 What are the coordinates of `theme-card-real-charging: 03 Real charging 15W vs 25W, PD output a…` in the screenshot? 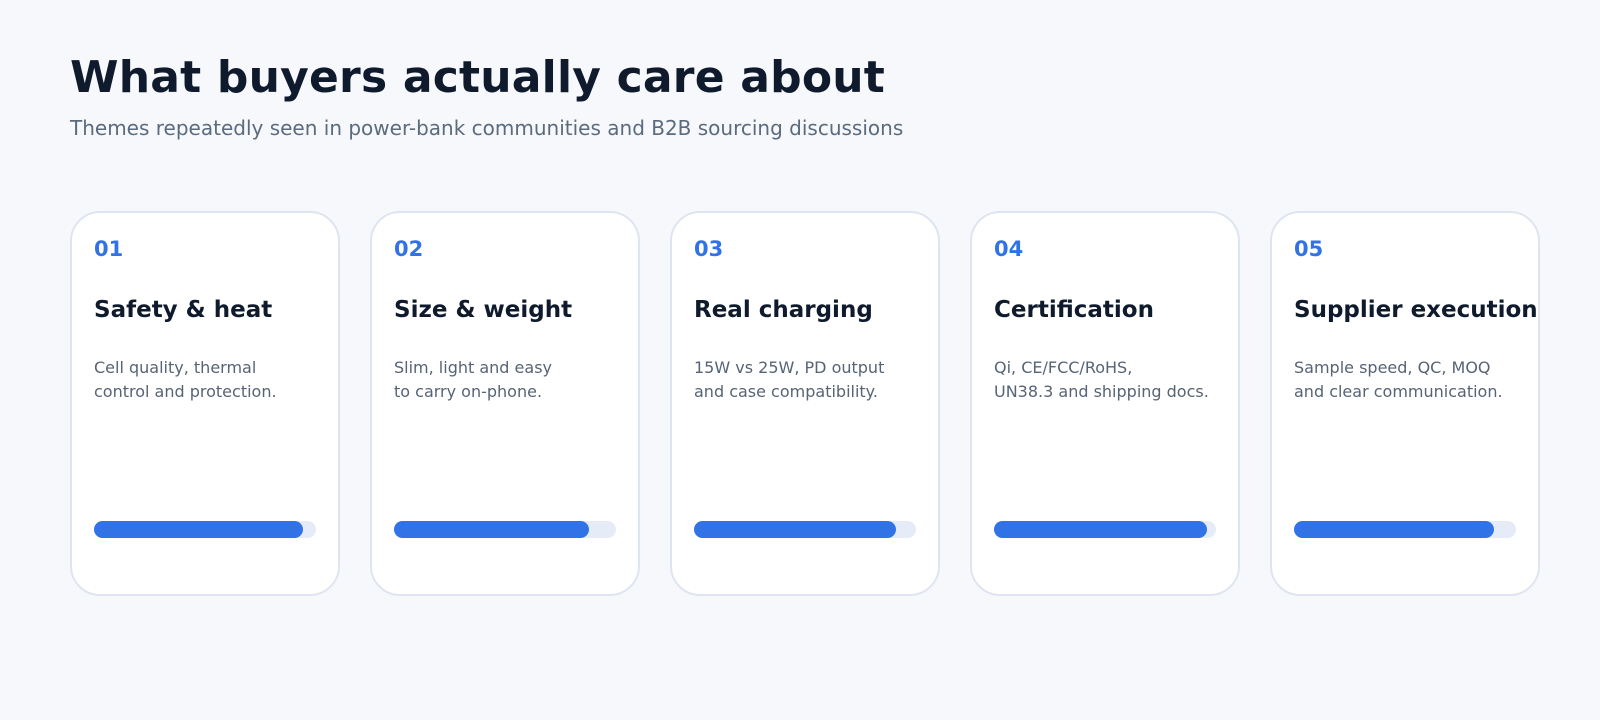 It's located at (805, 403).